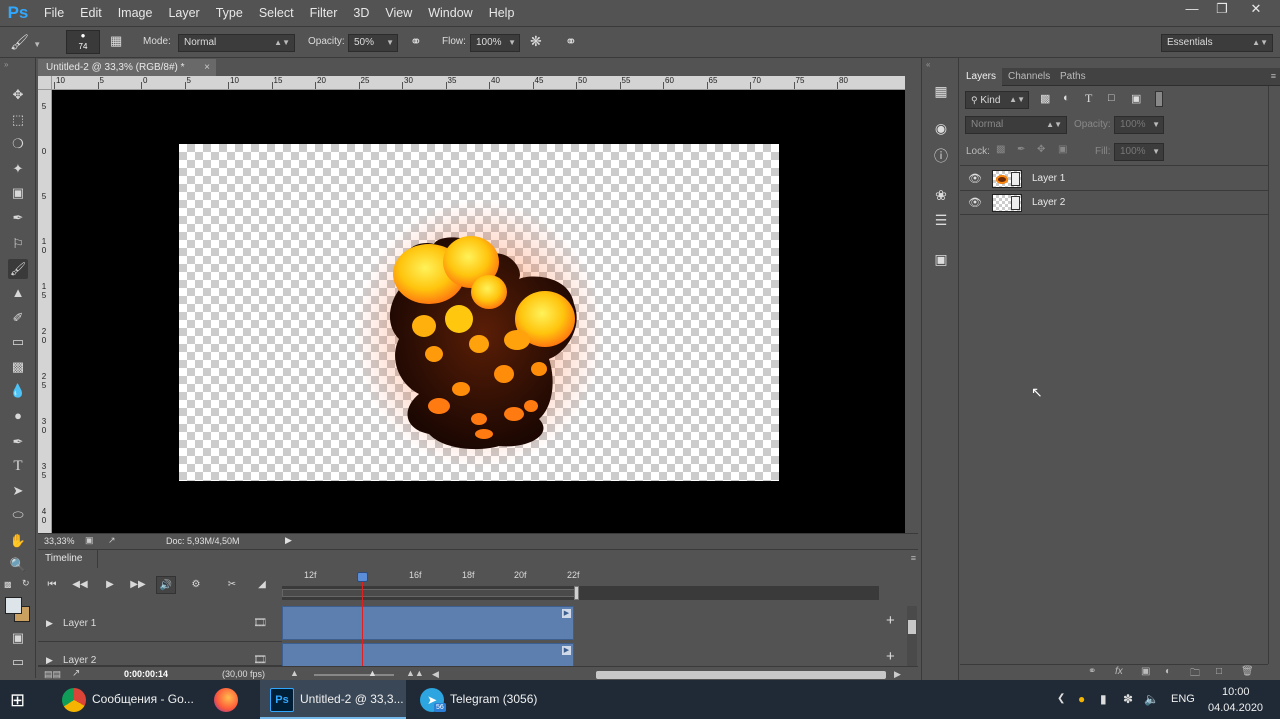  I want to click on crop-tool-icon: ▣, so click(18, 193).